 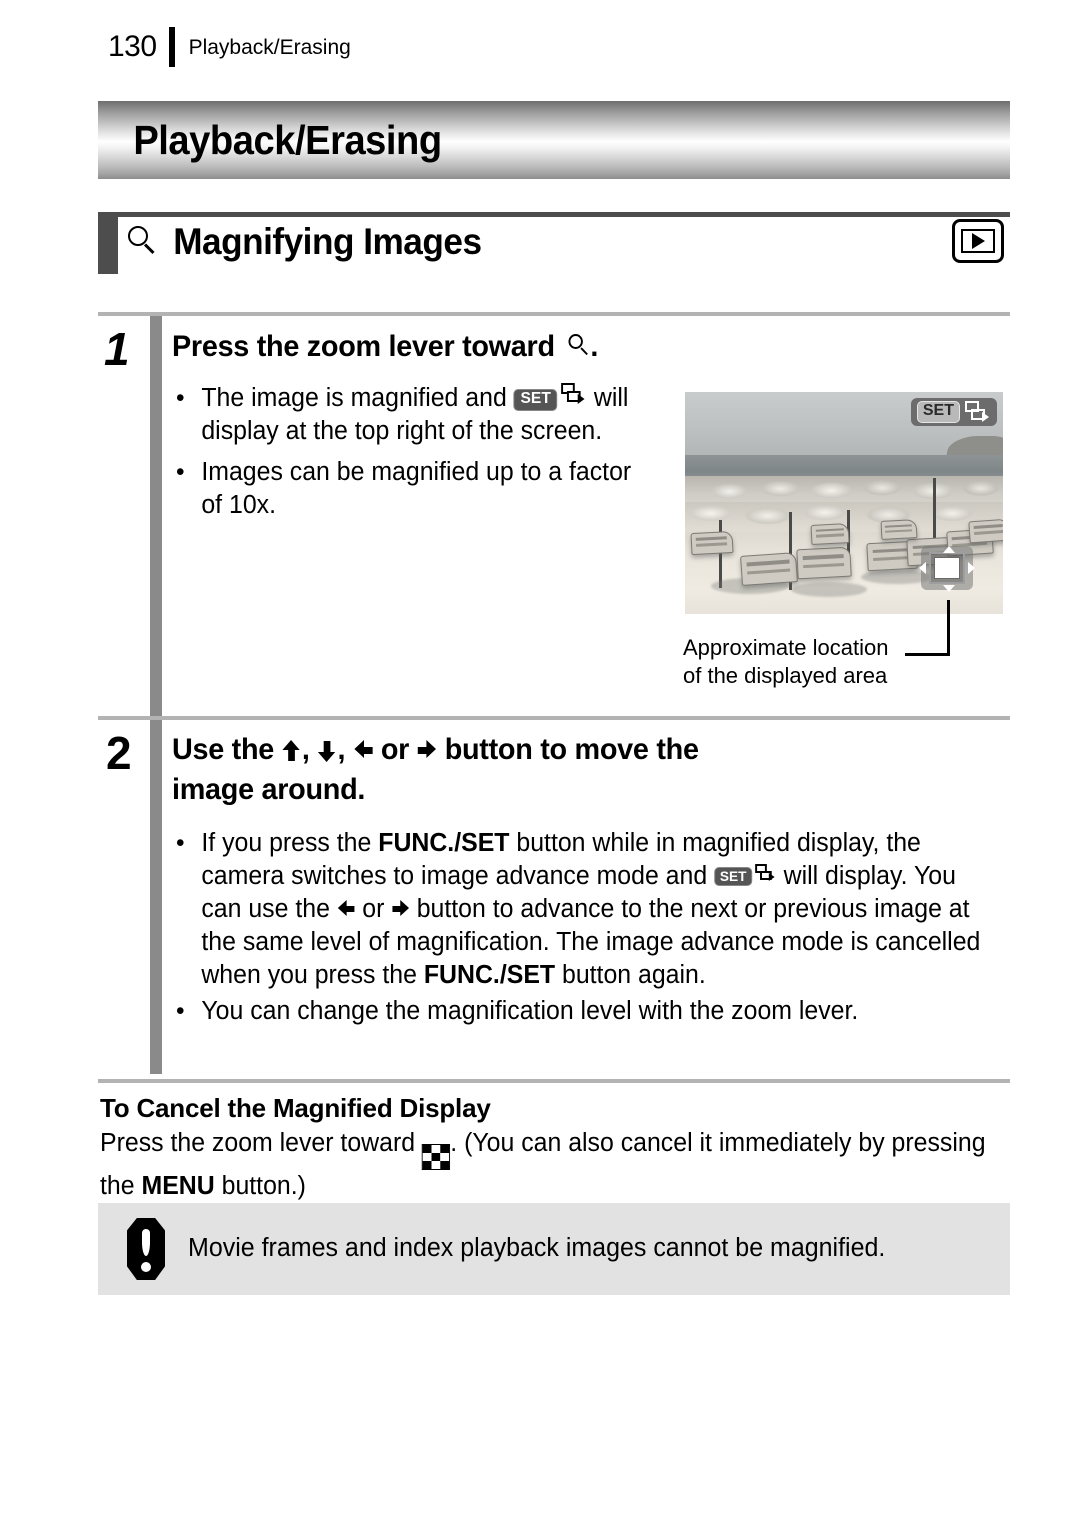 What do you see at coordinates (178, 1186) in the screenshot?
I see `menu-bold: MENU` at bounding box center [178, 1186].